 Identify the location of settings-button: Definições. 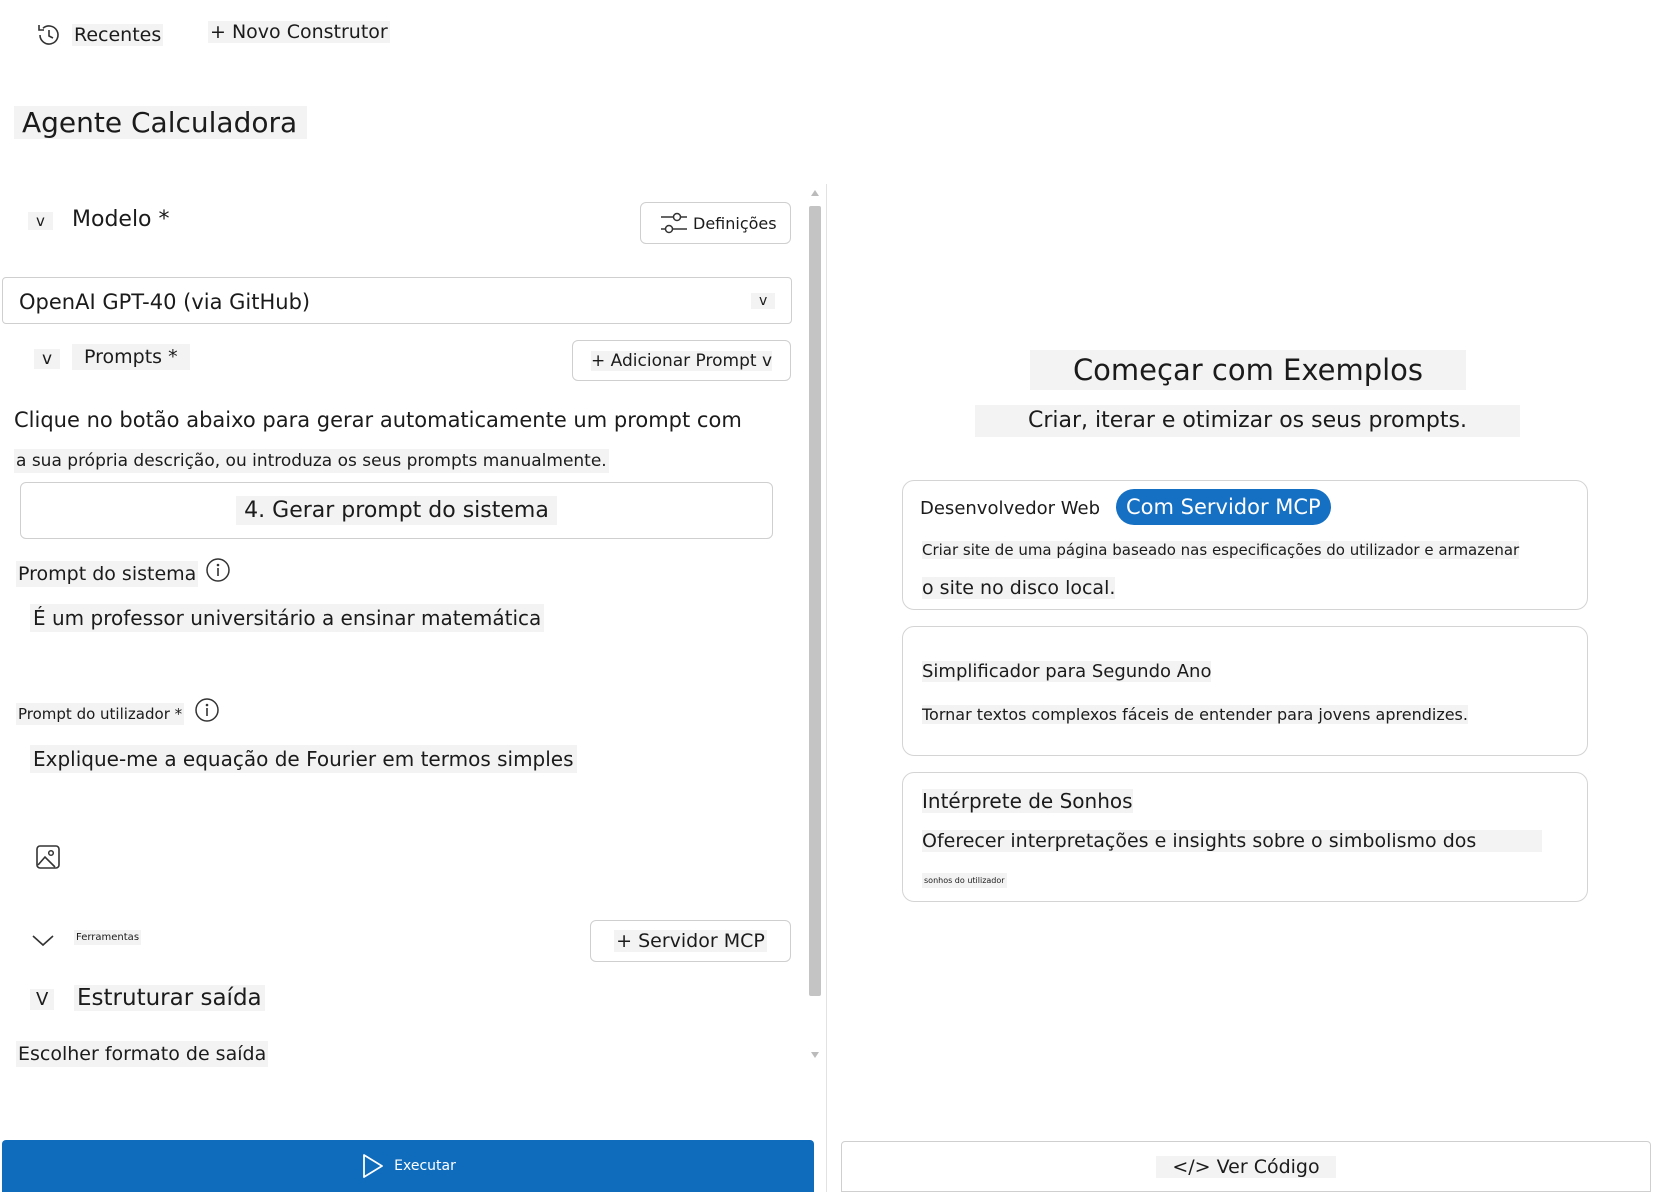
(715, 223).